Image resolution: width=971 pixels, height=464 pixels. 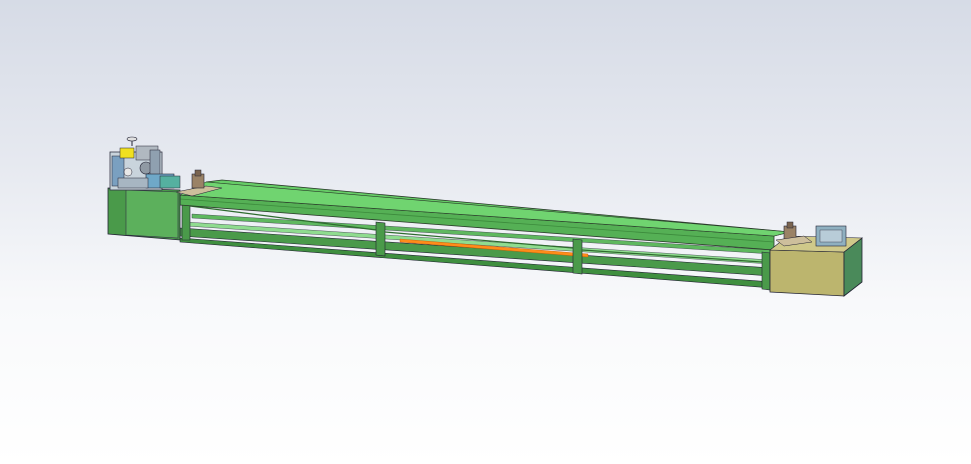 What do you see at coordinates (127, 153) in the screenshot?
I see `yellow-label` at bounding box center [127, 153].